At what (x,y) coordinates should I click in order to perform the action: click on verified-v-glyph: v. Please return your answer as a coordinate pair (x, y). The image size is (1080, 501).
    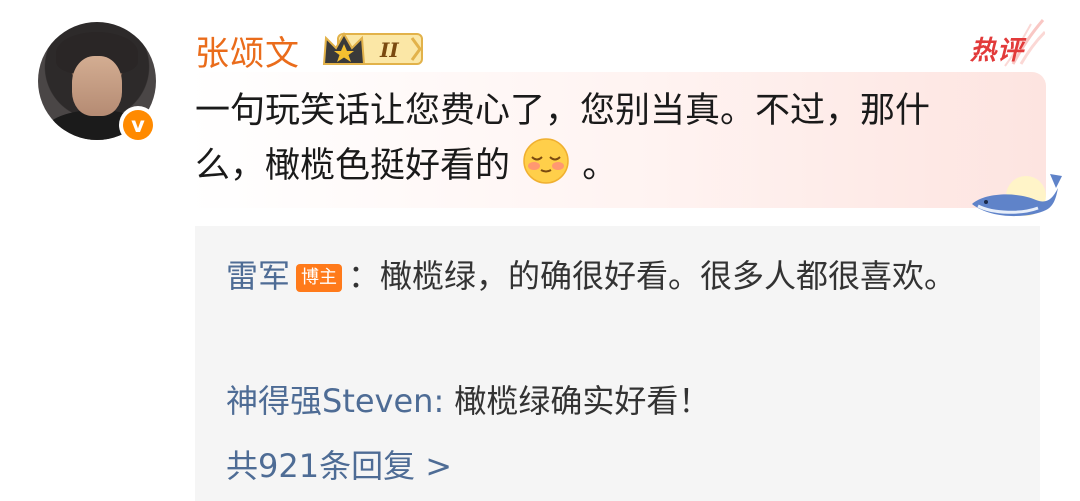
    Looking at the image, I should click on (138, 125).